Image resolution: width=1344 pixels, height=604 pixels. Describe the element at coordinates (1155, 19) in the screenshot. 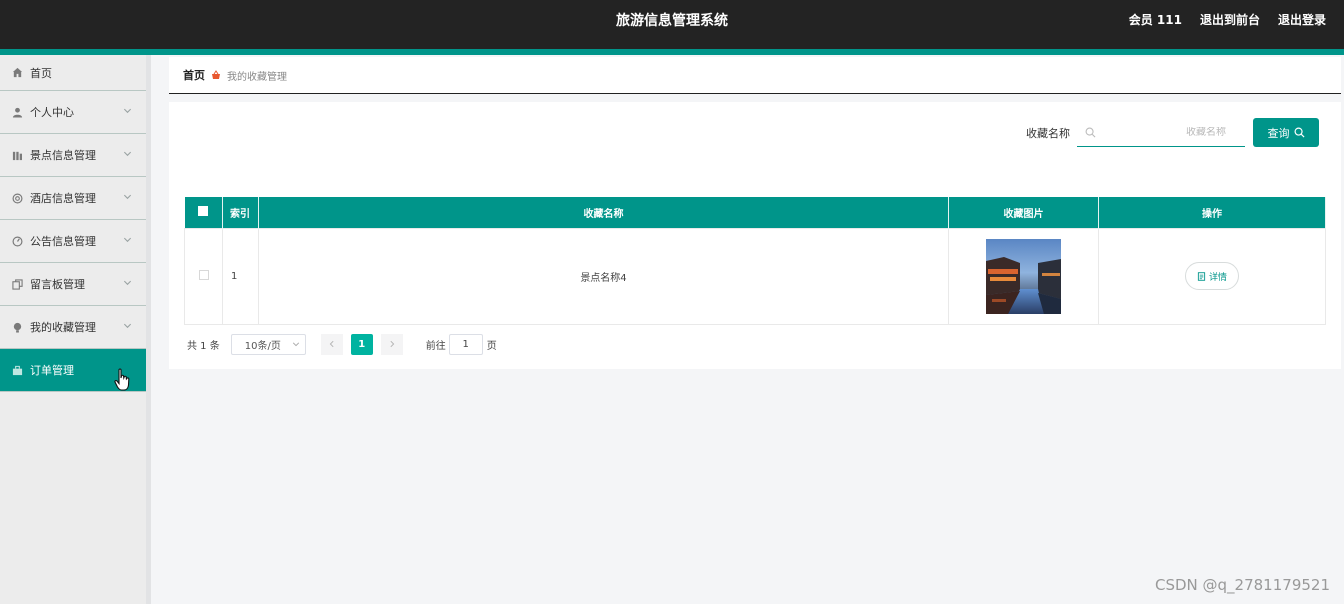

I see `member-label: 会员 111` at that location.